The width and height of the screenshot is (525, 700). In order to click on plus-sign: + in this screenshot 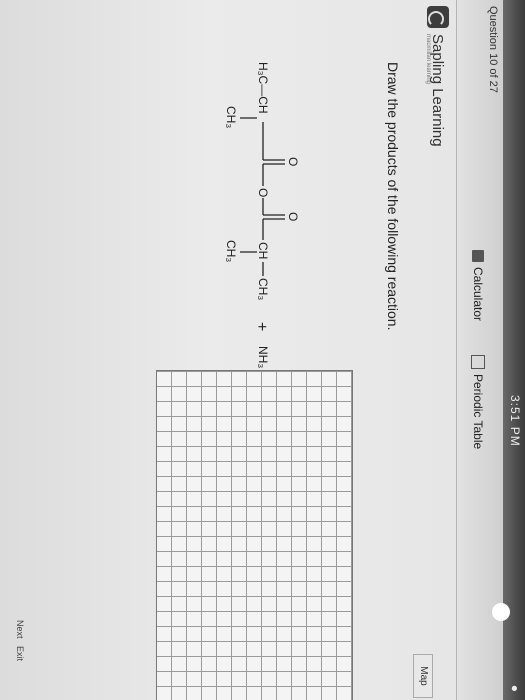, I will do `click(261, 326)`.